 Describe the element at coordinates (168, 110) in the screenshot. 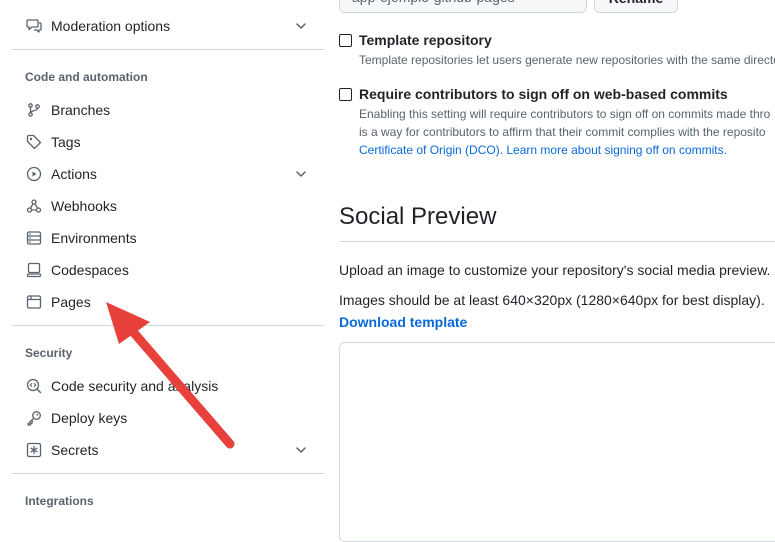

I see `sidebar-item-branches: Branches` at that location.